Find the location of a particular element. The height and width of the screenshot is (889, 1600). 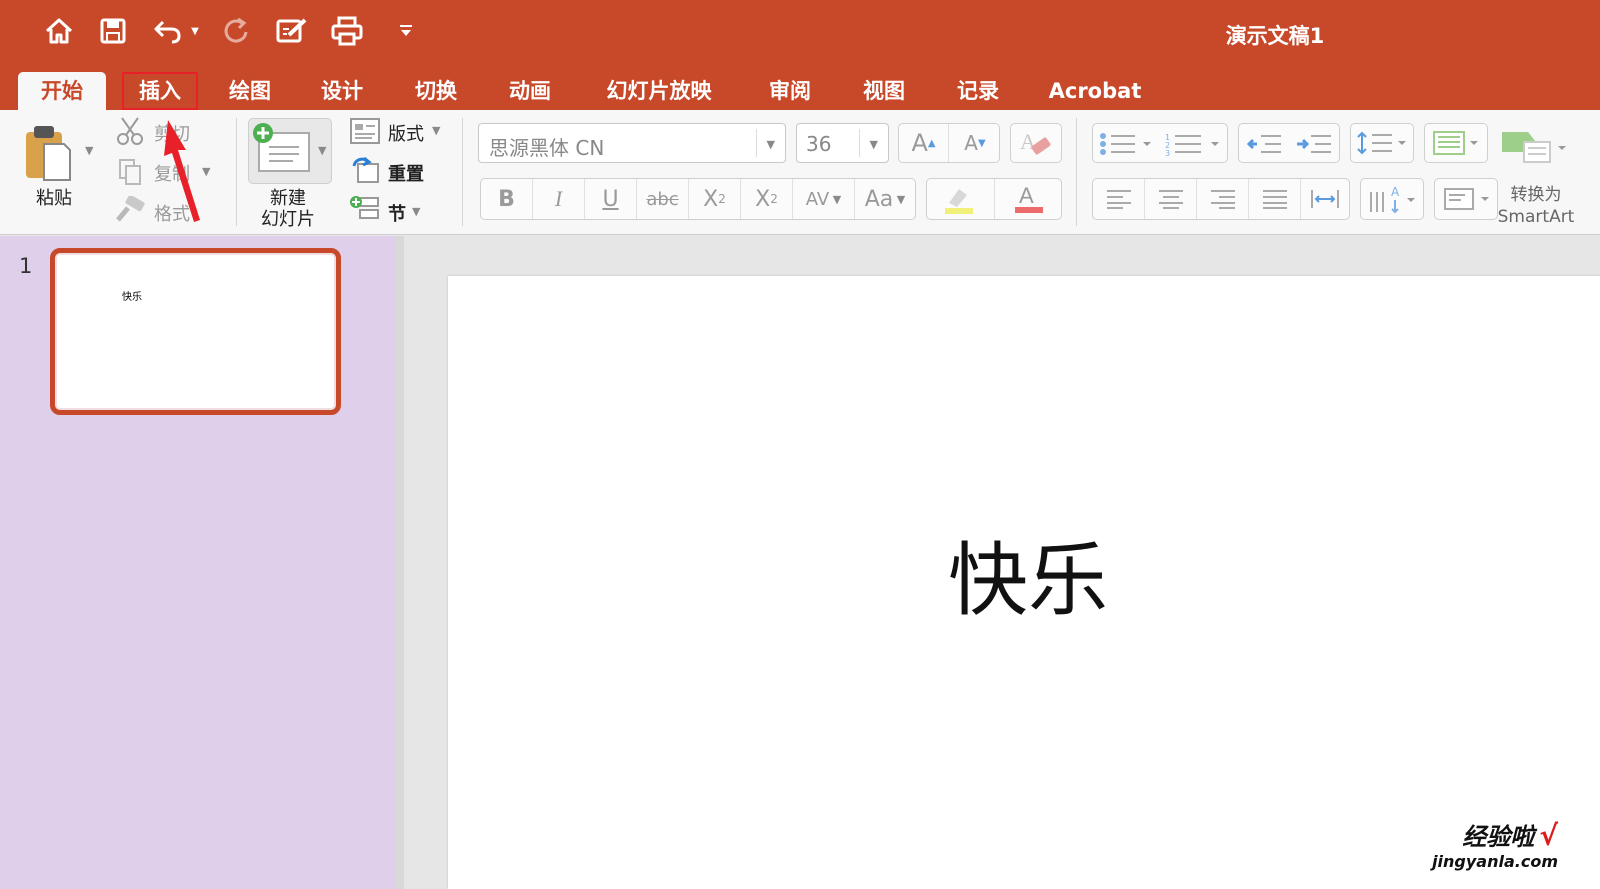

tab-home: 开始 is located at coordinates (62, 91).